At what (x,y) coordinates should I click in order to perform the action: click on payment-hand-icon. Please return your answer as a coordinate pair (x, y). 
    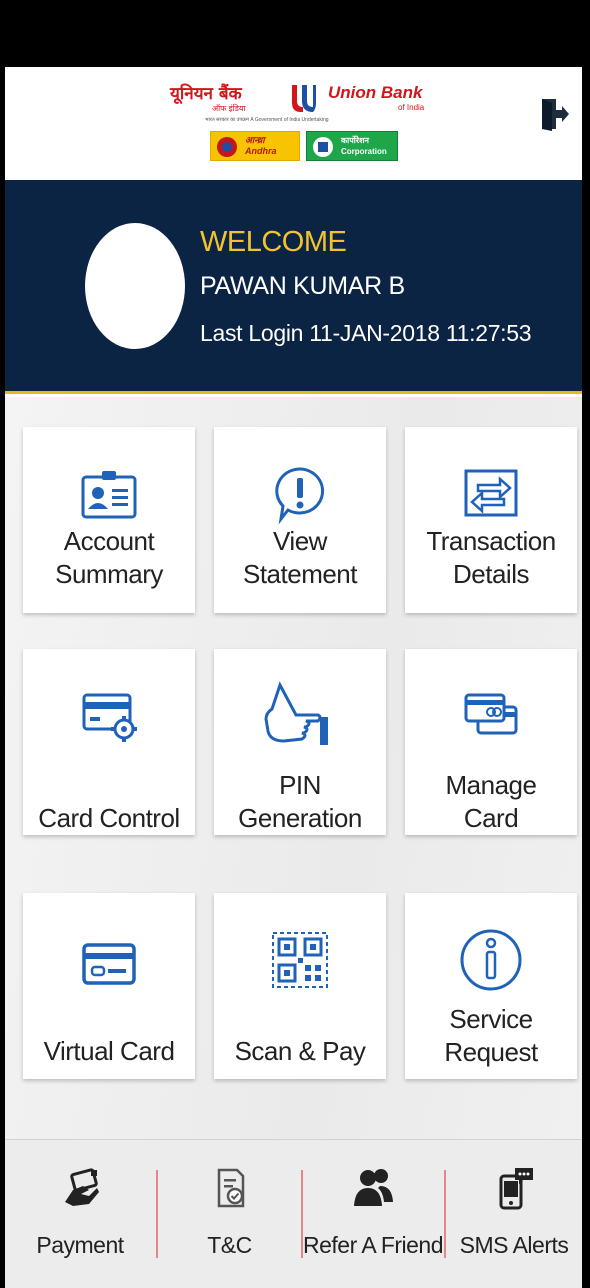
    Looking at the image, I should click on (82, 1187).